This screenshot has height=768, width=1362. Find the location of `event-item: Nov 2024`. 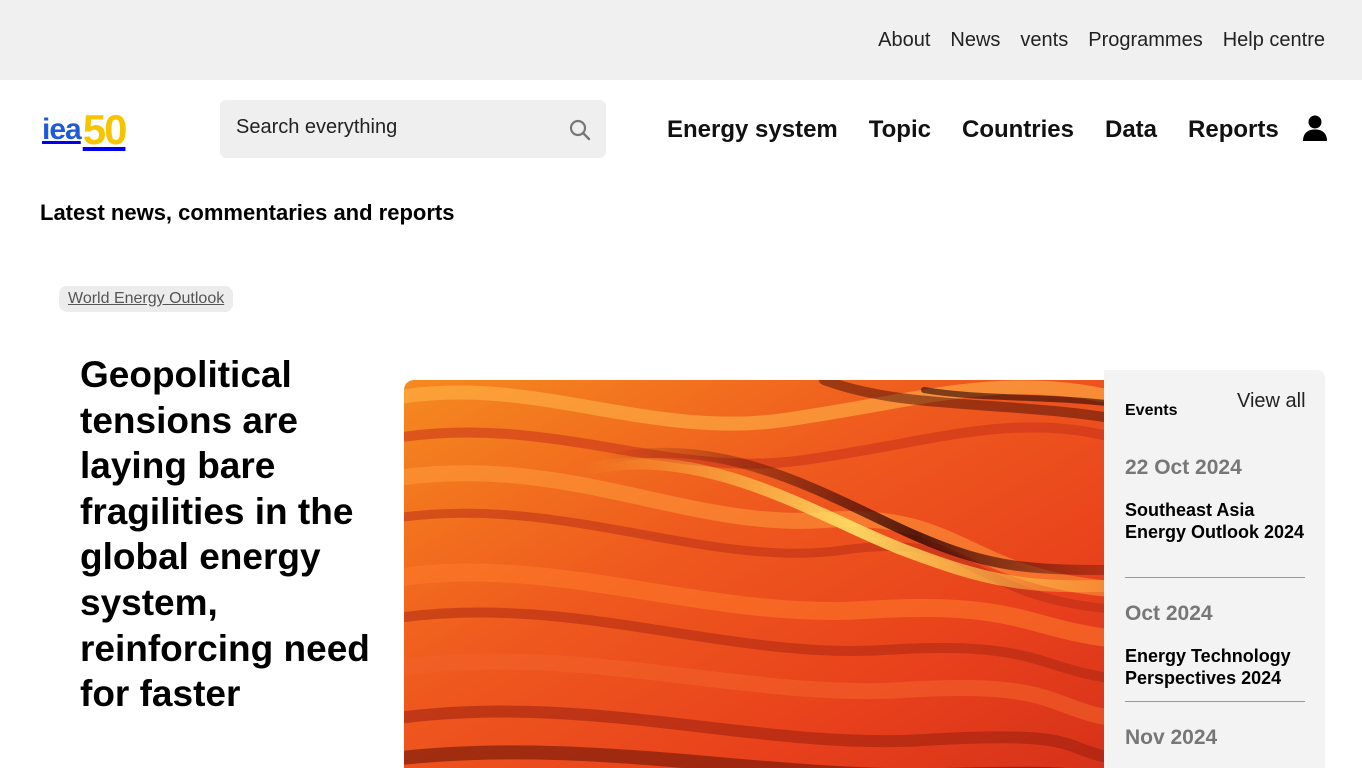

event-item: Nov 2024 is located at coordinates (1215, 738).